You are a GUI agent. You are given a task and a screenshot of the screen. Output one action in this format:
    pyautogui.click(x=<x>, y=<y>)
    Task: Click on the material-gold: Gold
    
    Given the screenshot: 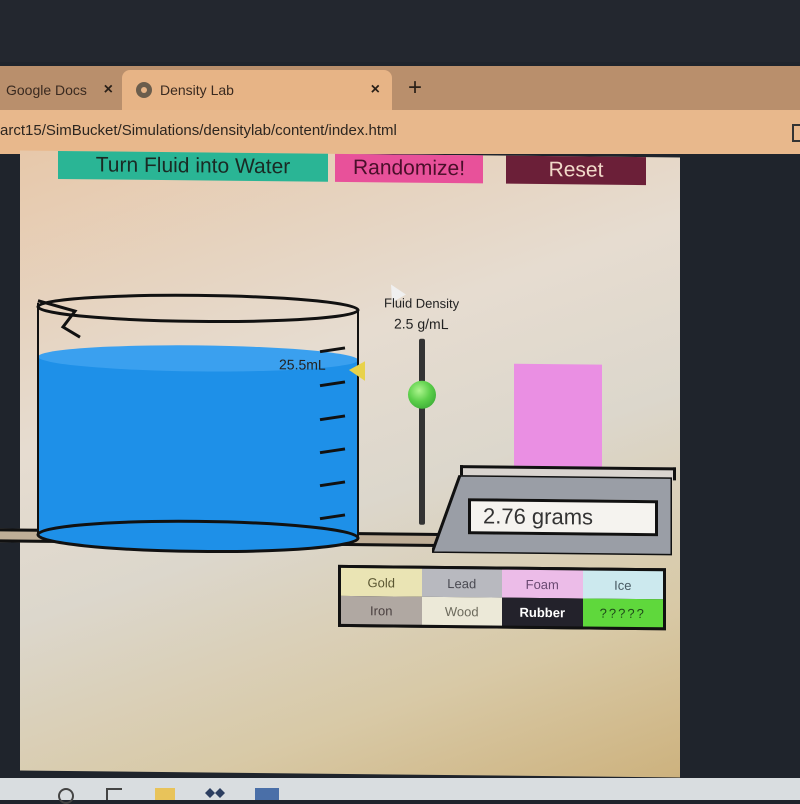 What is the action you would take?
    pyautogui.click(x=381, y=582)
    